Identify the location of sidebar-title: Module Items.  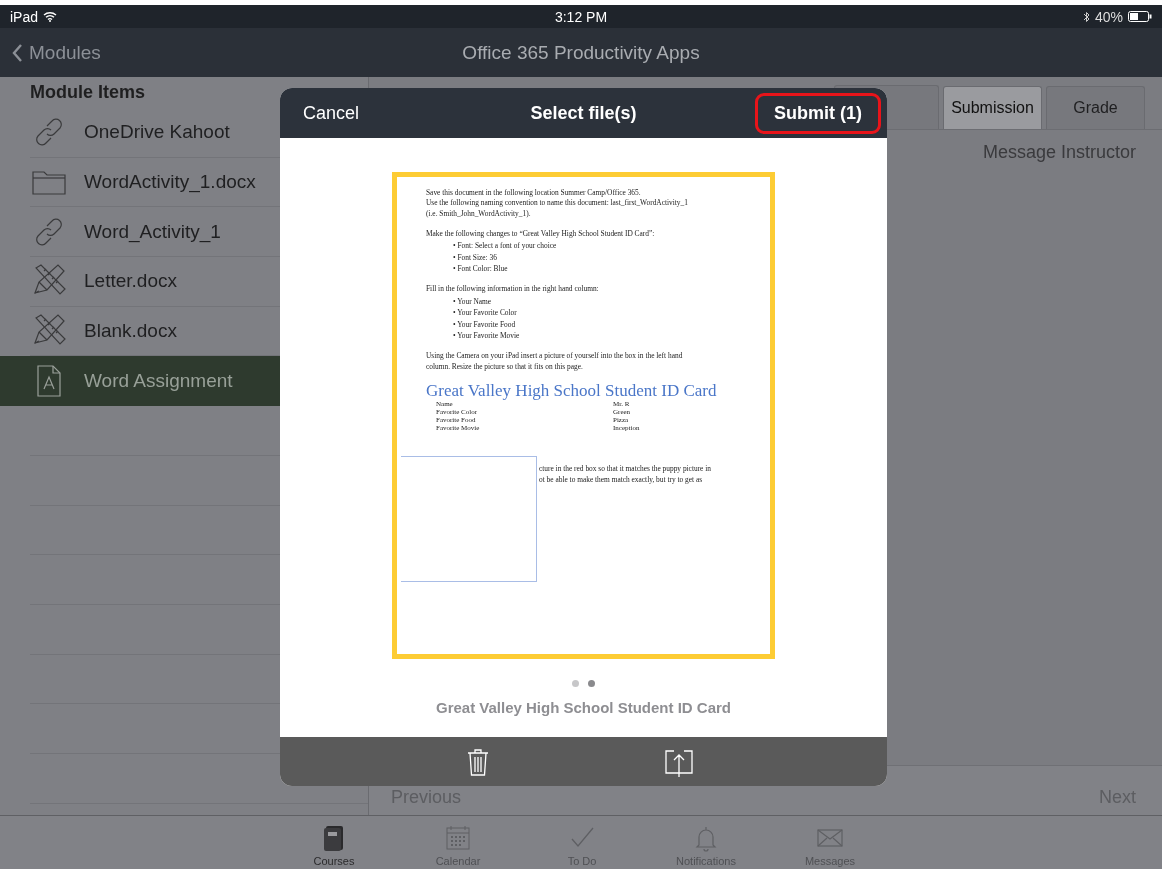
(87, 92).